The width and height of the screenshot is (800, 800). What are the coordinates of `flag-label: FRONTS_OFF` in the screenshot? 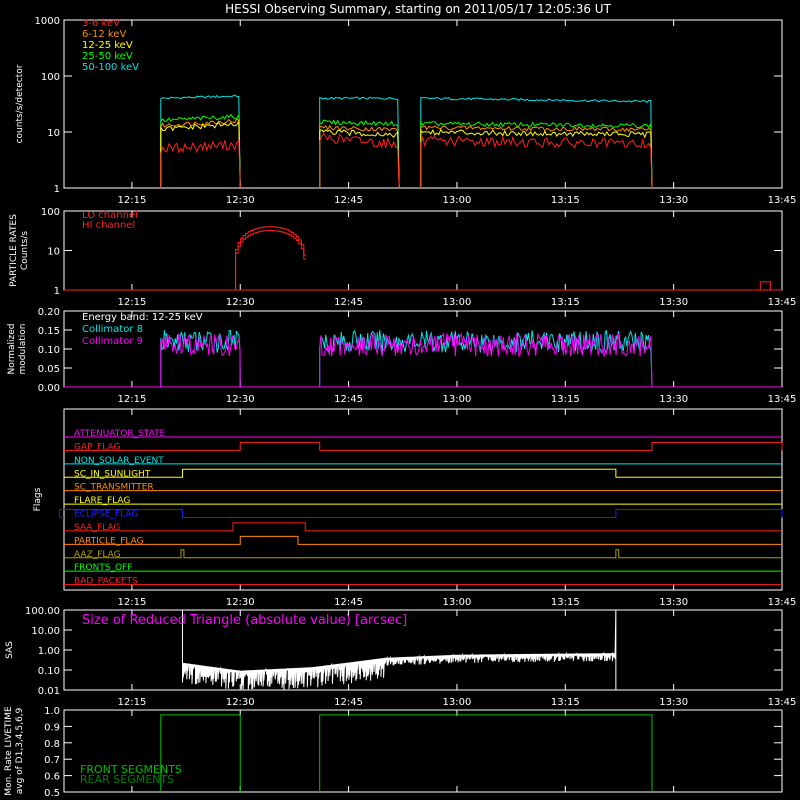 It's located at (103, 568).